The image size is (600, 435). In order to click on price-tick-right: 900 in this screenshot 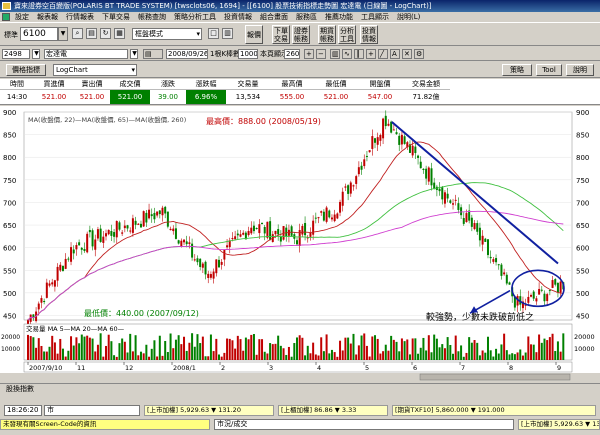, I will do `click(582, 113)`.